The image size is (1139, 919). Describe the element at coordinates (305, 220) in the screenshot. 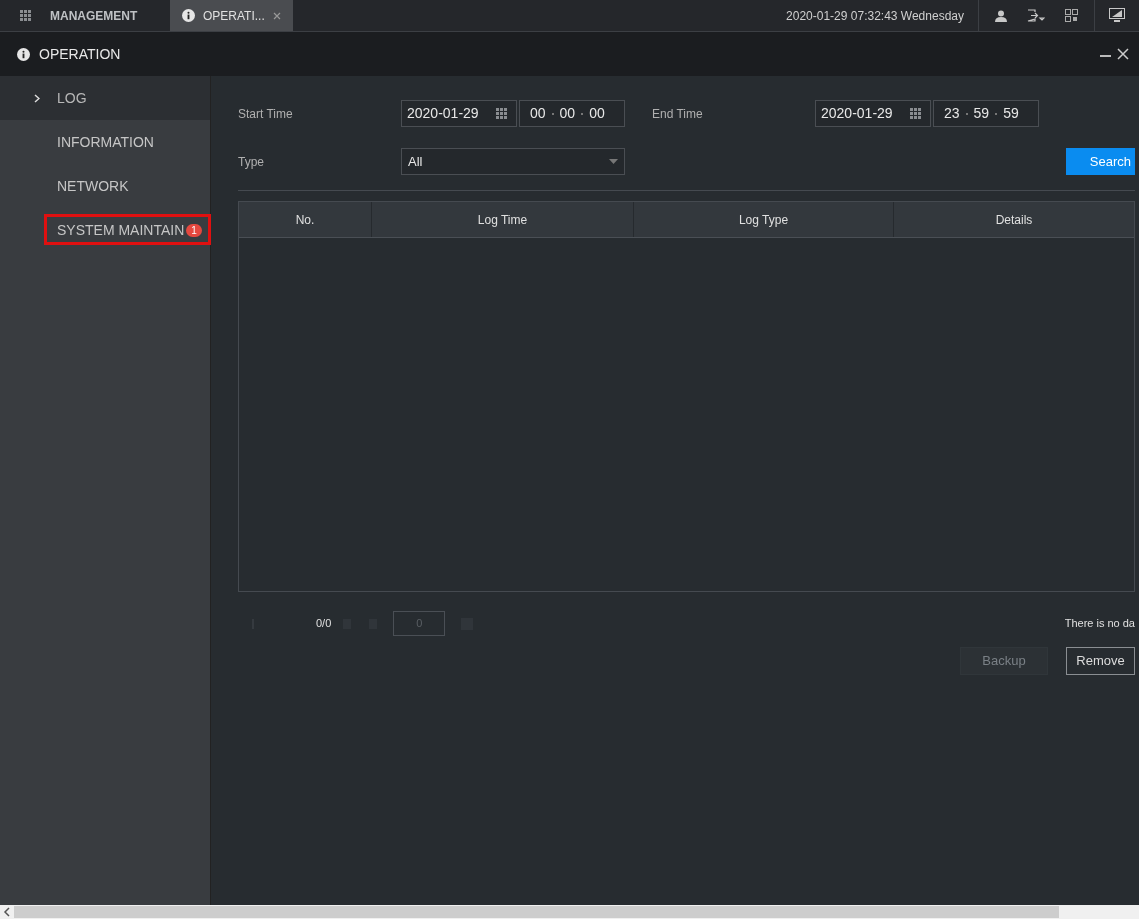

I see `column-header: No.` at that location.